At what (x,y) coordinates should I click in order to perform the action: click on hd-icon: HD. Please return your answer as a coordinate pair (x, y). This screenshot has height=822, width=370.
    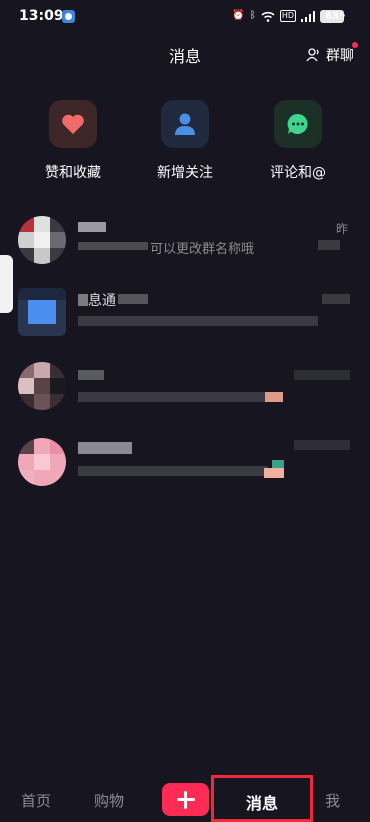
    Looking at the image, I should click on (287, 16).